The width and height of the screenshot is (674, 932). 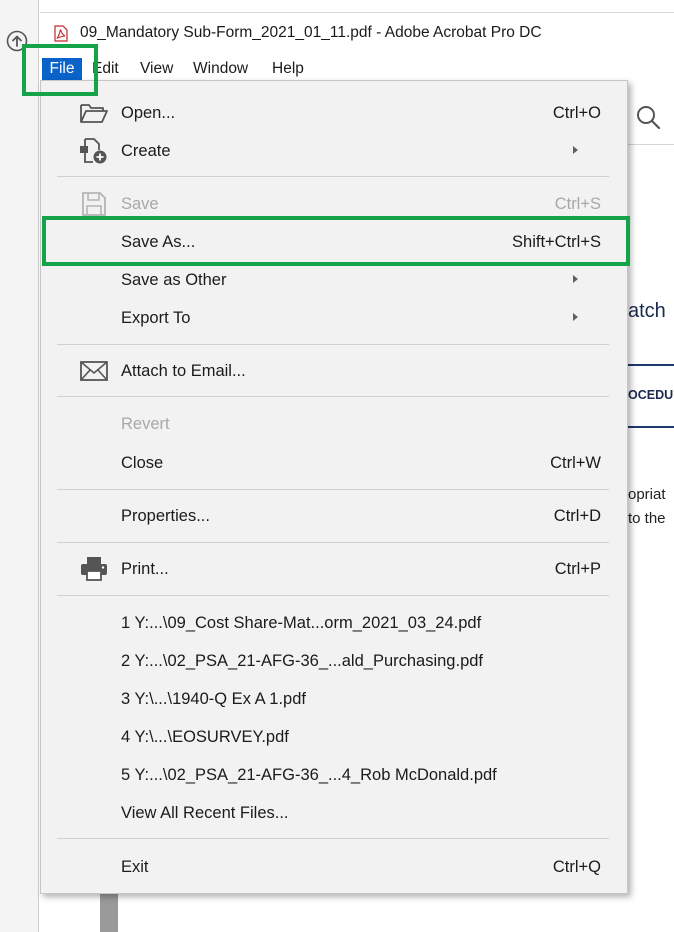 What do you see at coordinates (334, 569) in the screenshot?
I see `menu-item-print: Print... Ctrl+P` at bounding box center [334, 569].